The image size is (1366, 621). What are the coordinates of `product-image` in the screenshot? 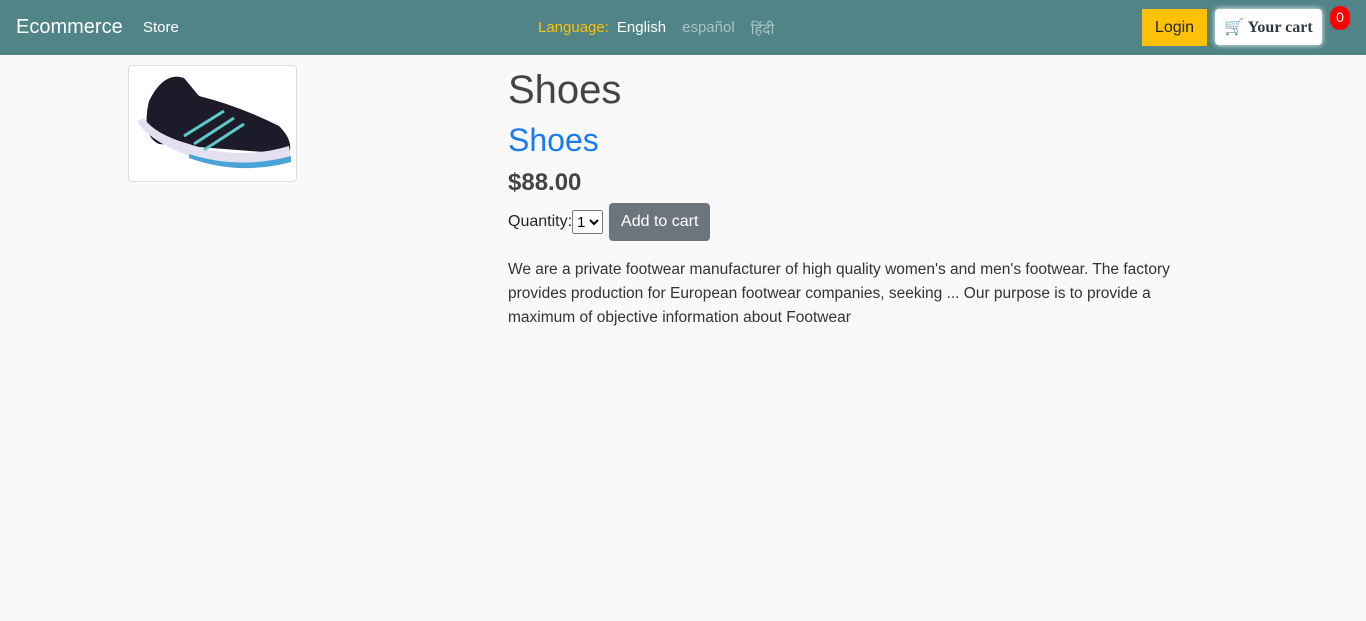 It's located at (212, 123).